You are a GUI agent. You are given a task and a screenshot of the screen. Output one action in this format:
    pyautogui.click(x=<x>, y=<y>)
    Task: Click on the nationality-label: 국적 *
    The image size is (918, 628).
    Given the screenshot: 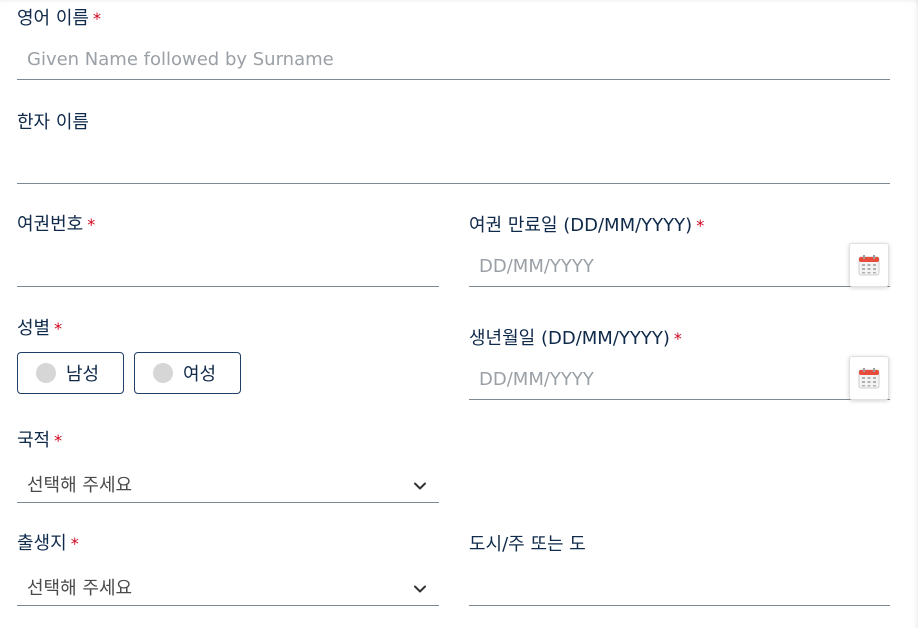 What is the action you would take?
    pyautogui.click(x=39, y=441)
    